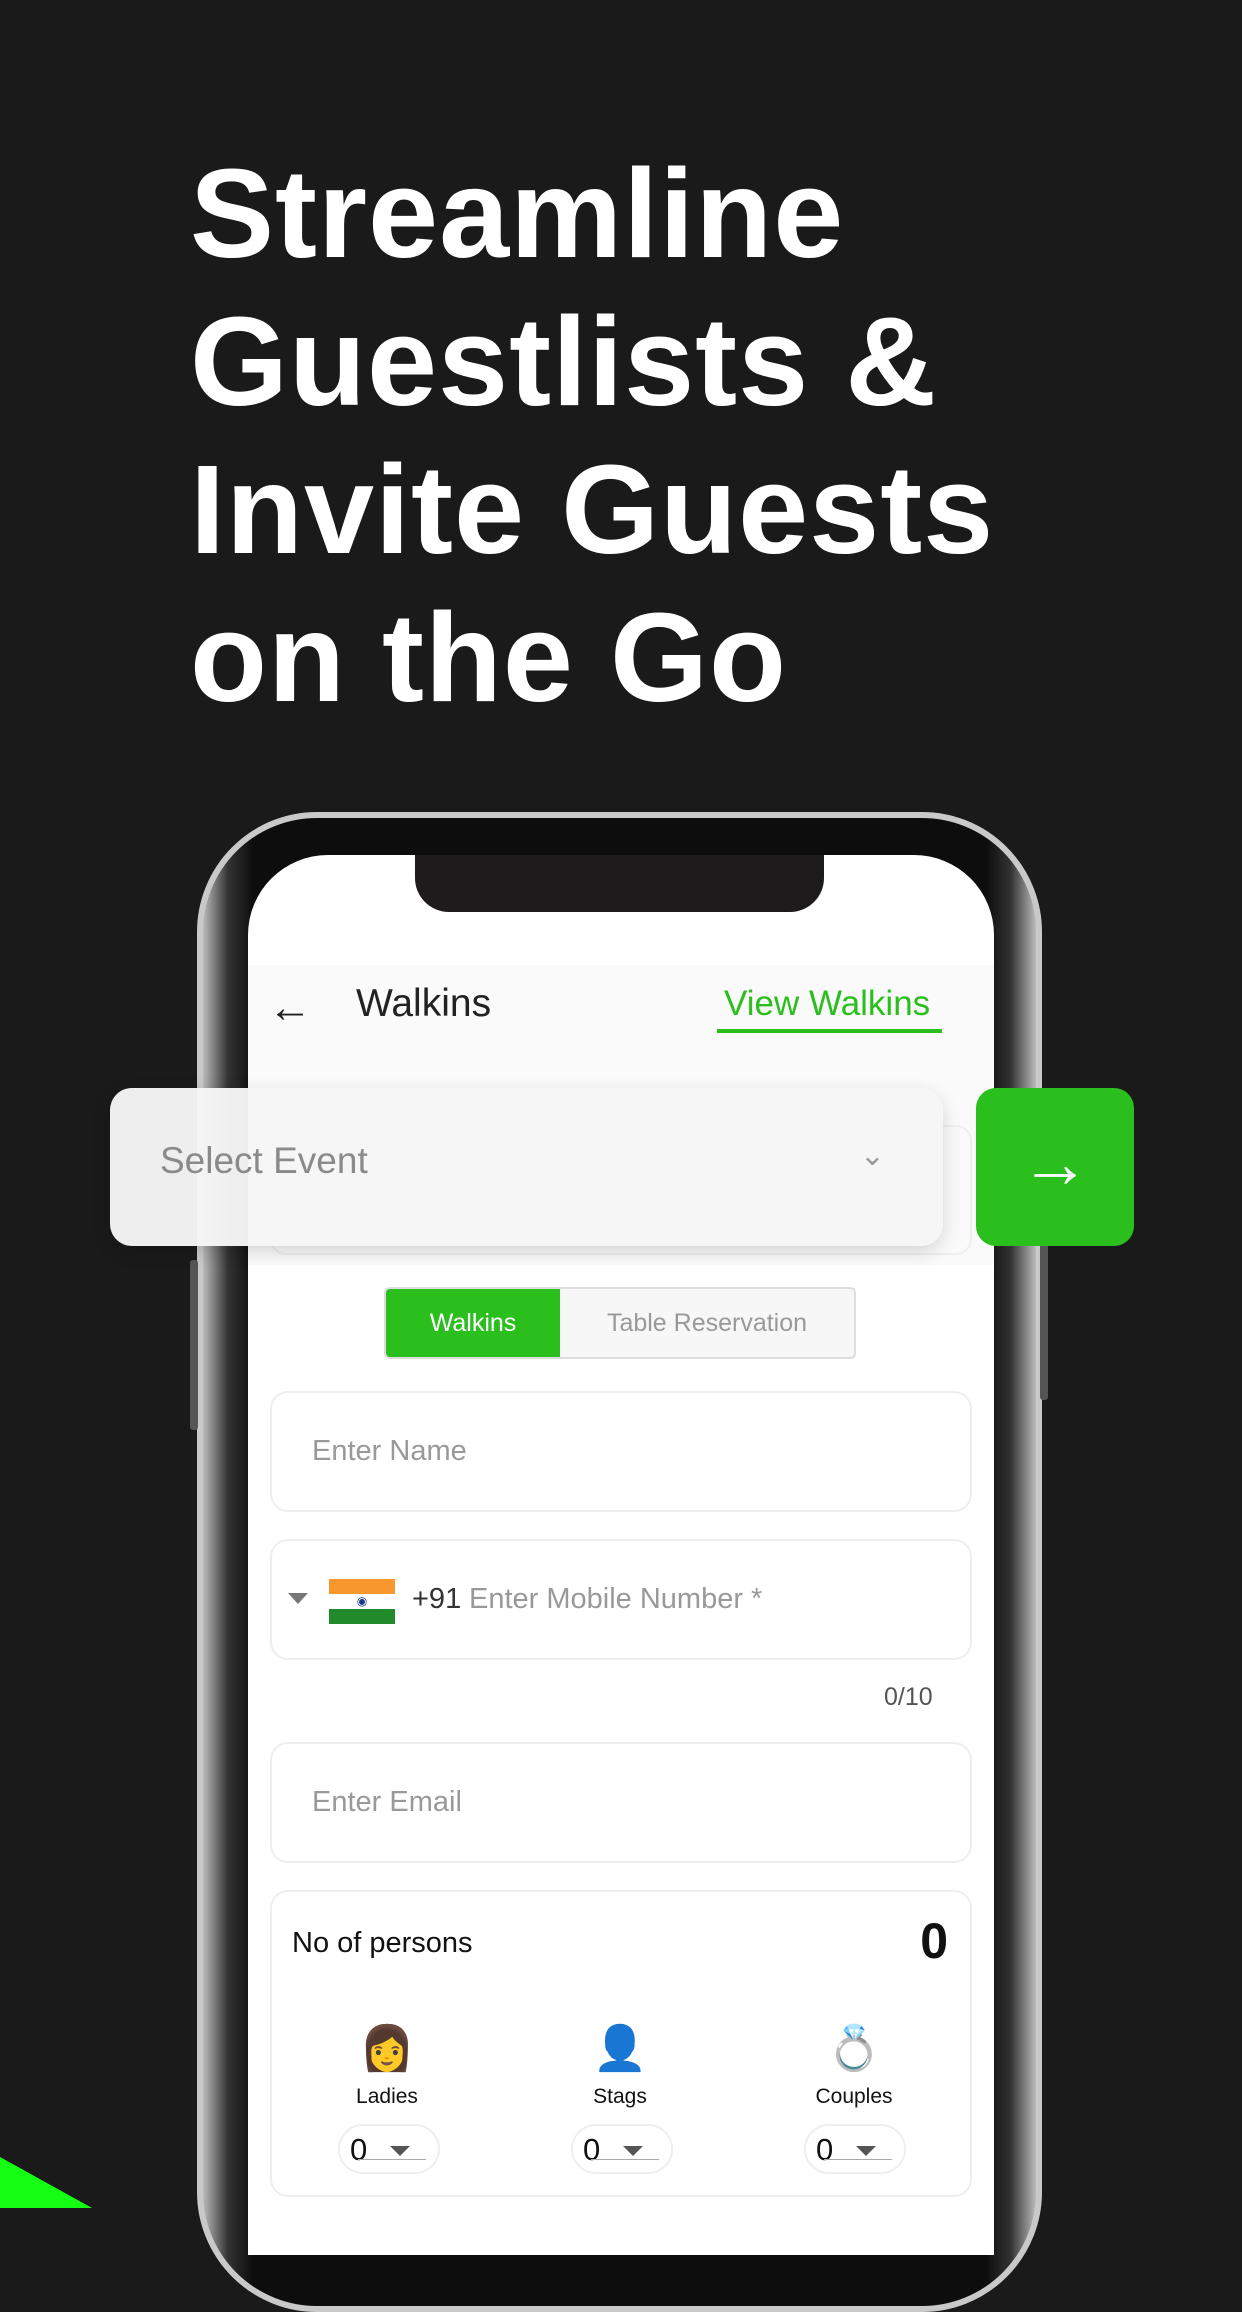  I want to click on select-event-dropdown: Select Event ⌄, so click(526, 1167).